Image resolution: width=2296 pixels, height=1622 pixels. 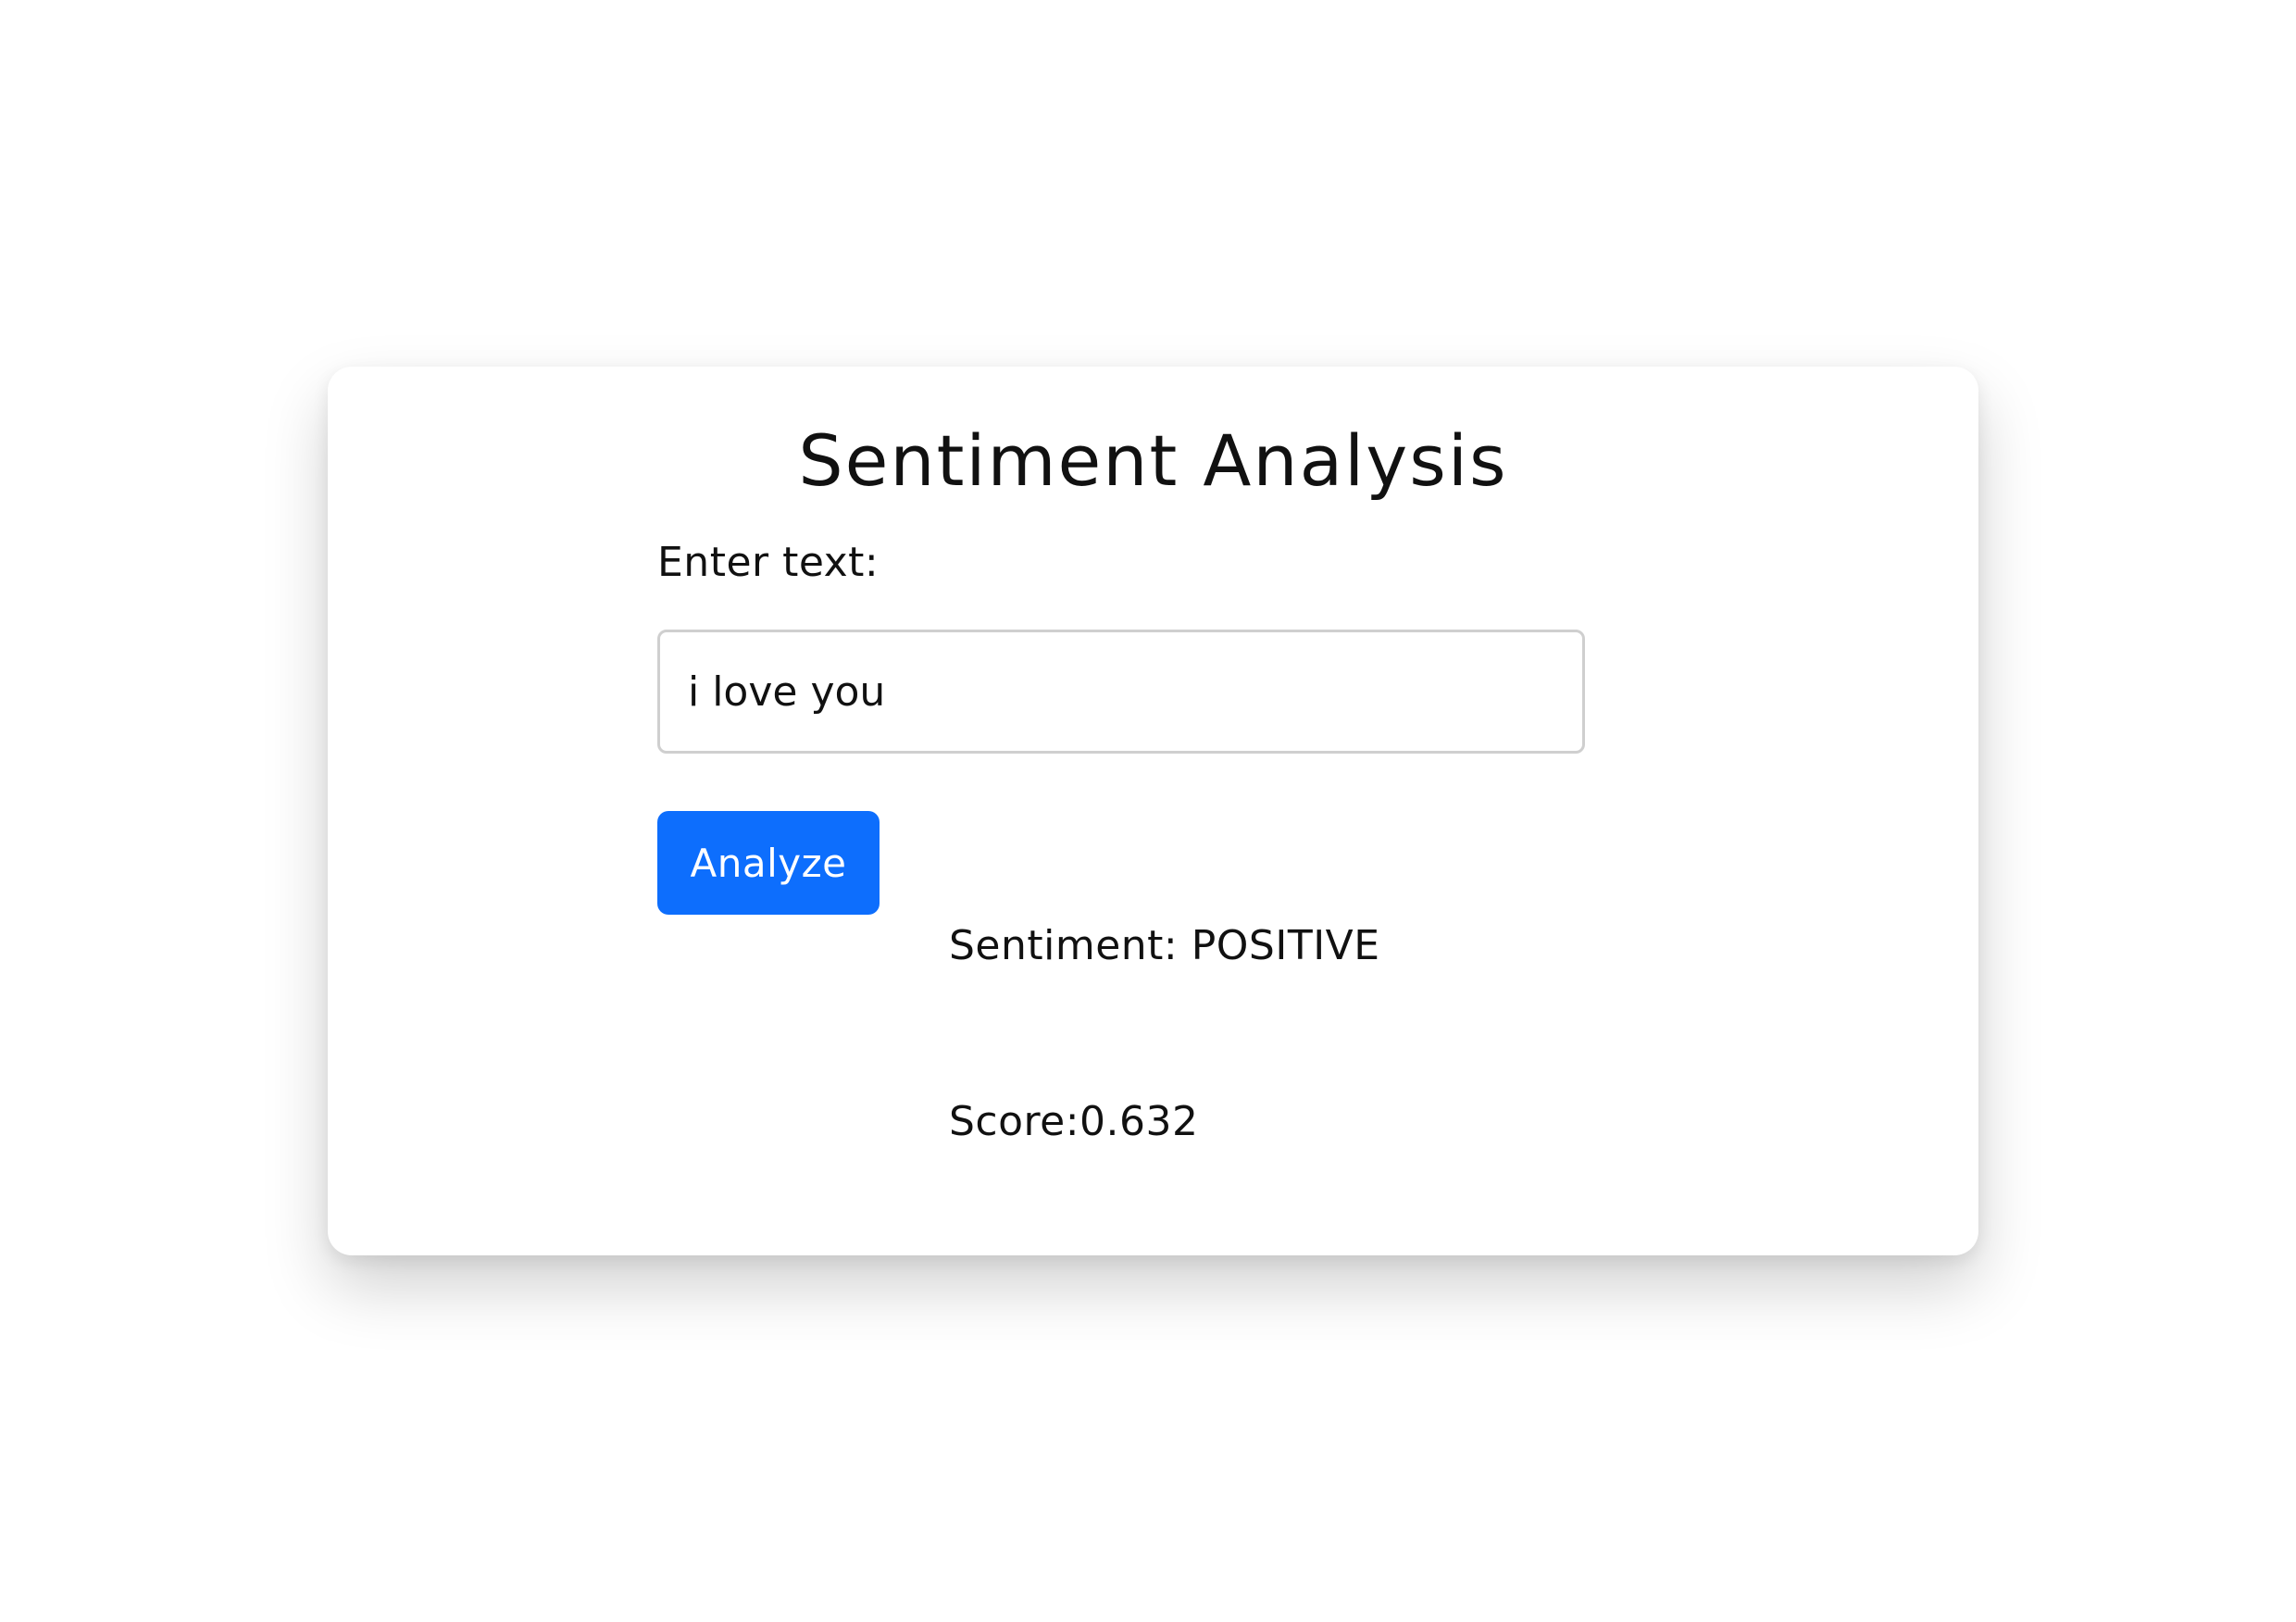 What do you see at coordinates (1164, 945) in the screenshot?
I see `sentiment-result: Sentiment: POSITIVE` at bounding box center [1164, 945].